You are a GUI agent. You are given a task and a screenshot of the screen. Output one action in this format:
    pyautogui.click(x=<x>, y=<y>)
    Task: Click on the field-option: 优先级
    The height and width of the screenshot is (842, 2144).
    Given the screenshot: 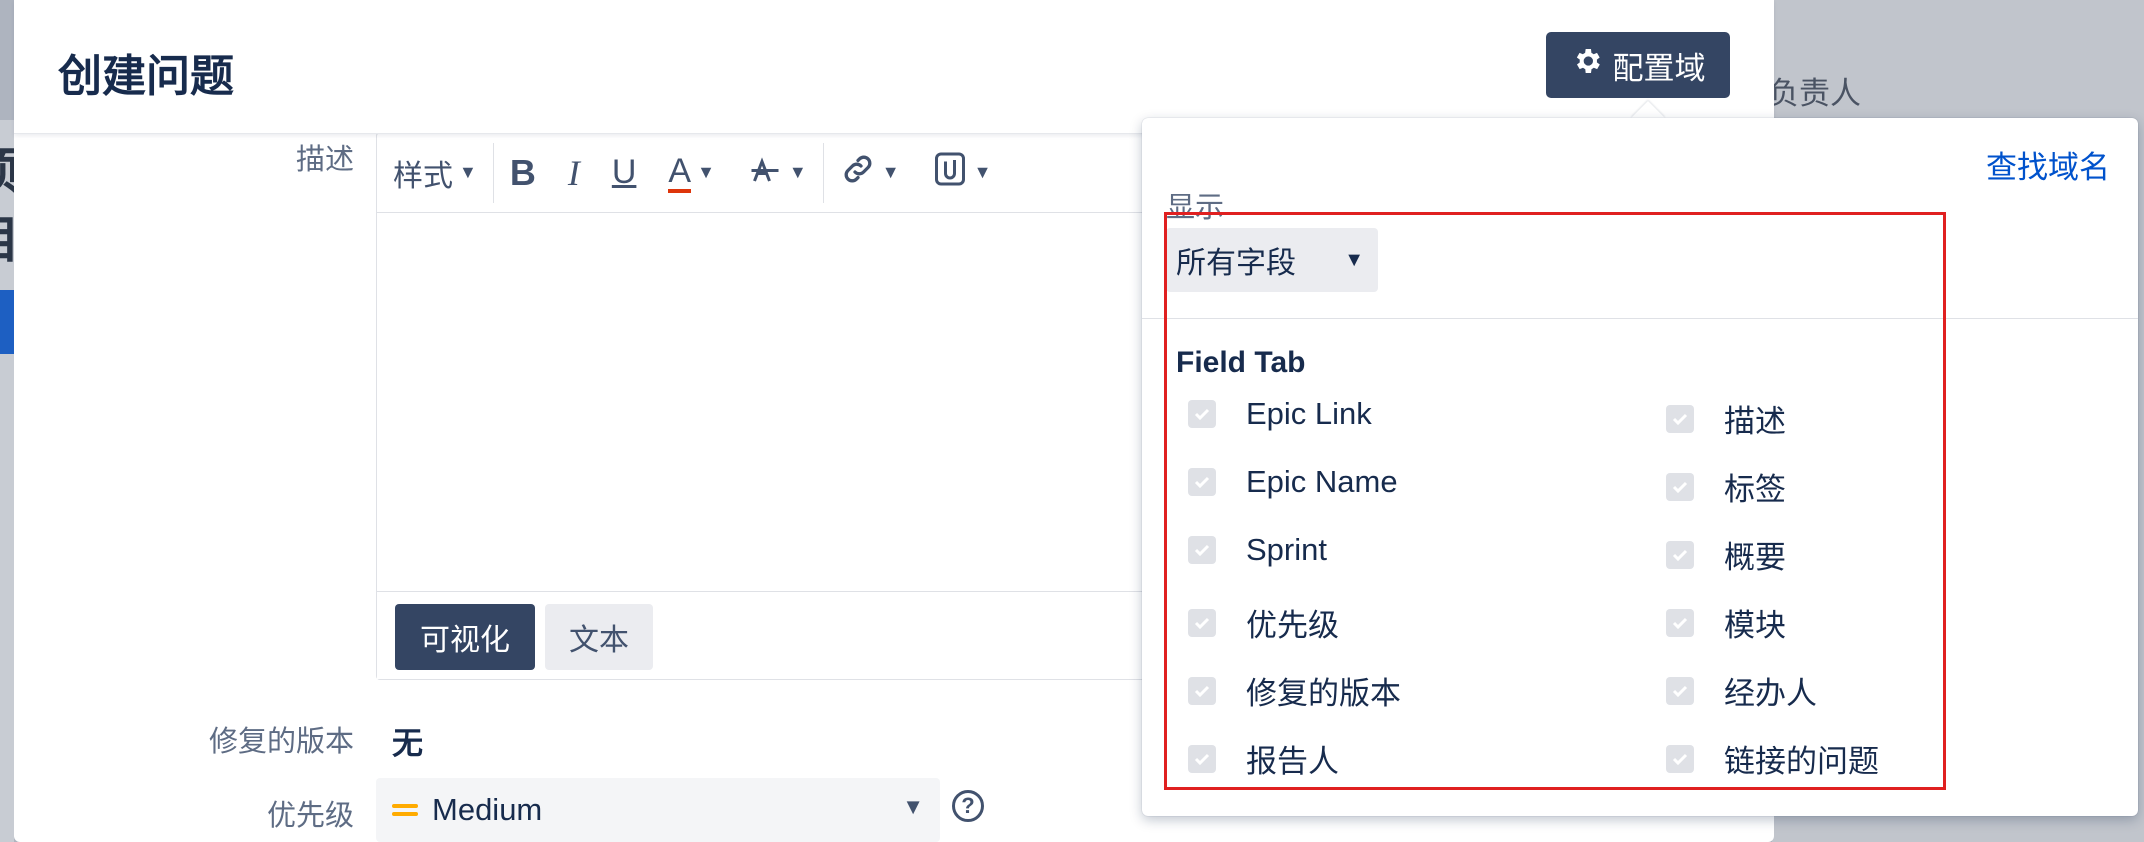 What is the action you would take?
    pyautogui.click(x=1263, y=622)
    